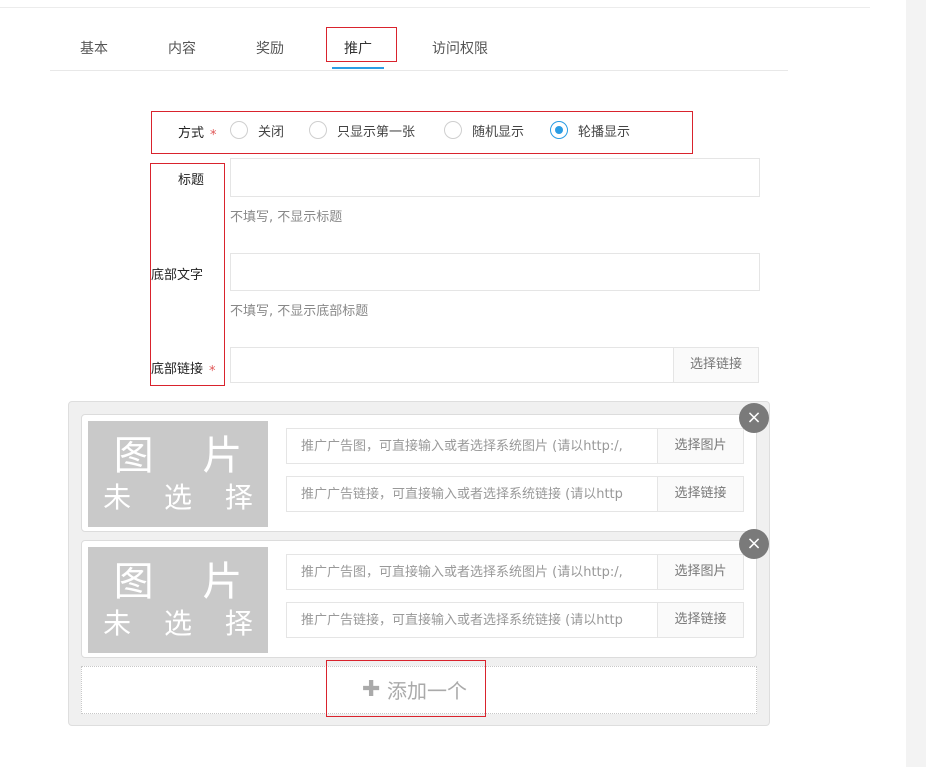  I want to click on footer-link-label-wrap: 底部链接 *, so click(183, 368).